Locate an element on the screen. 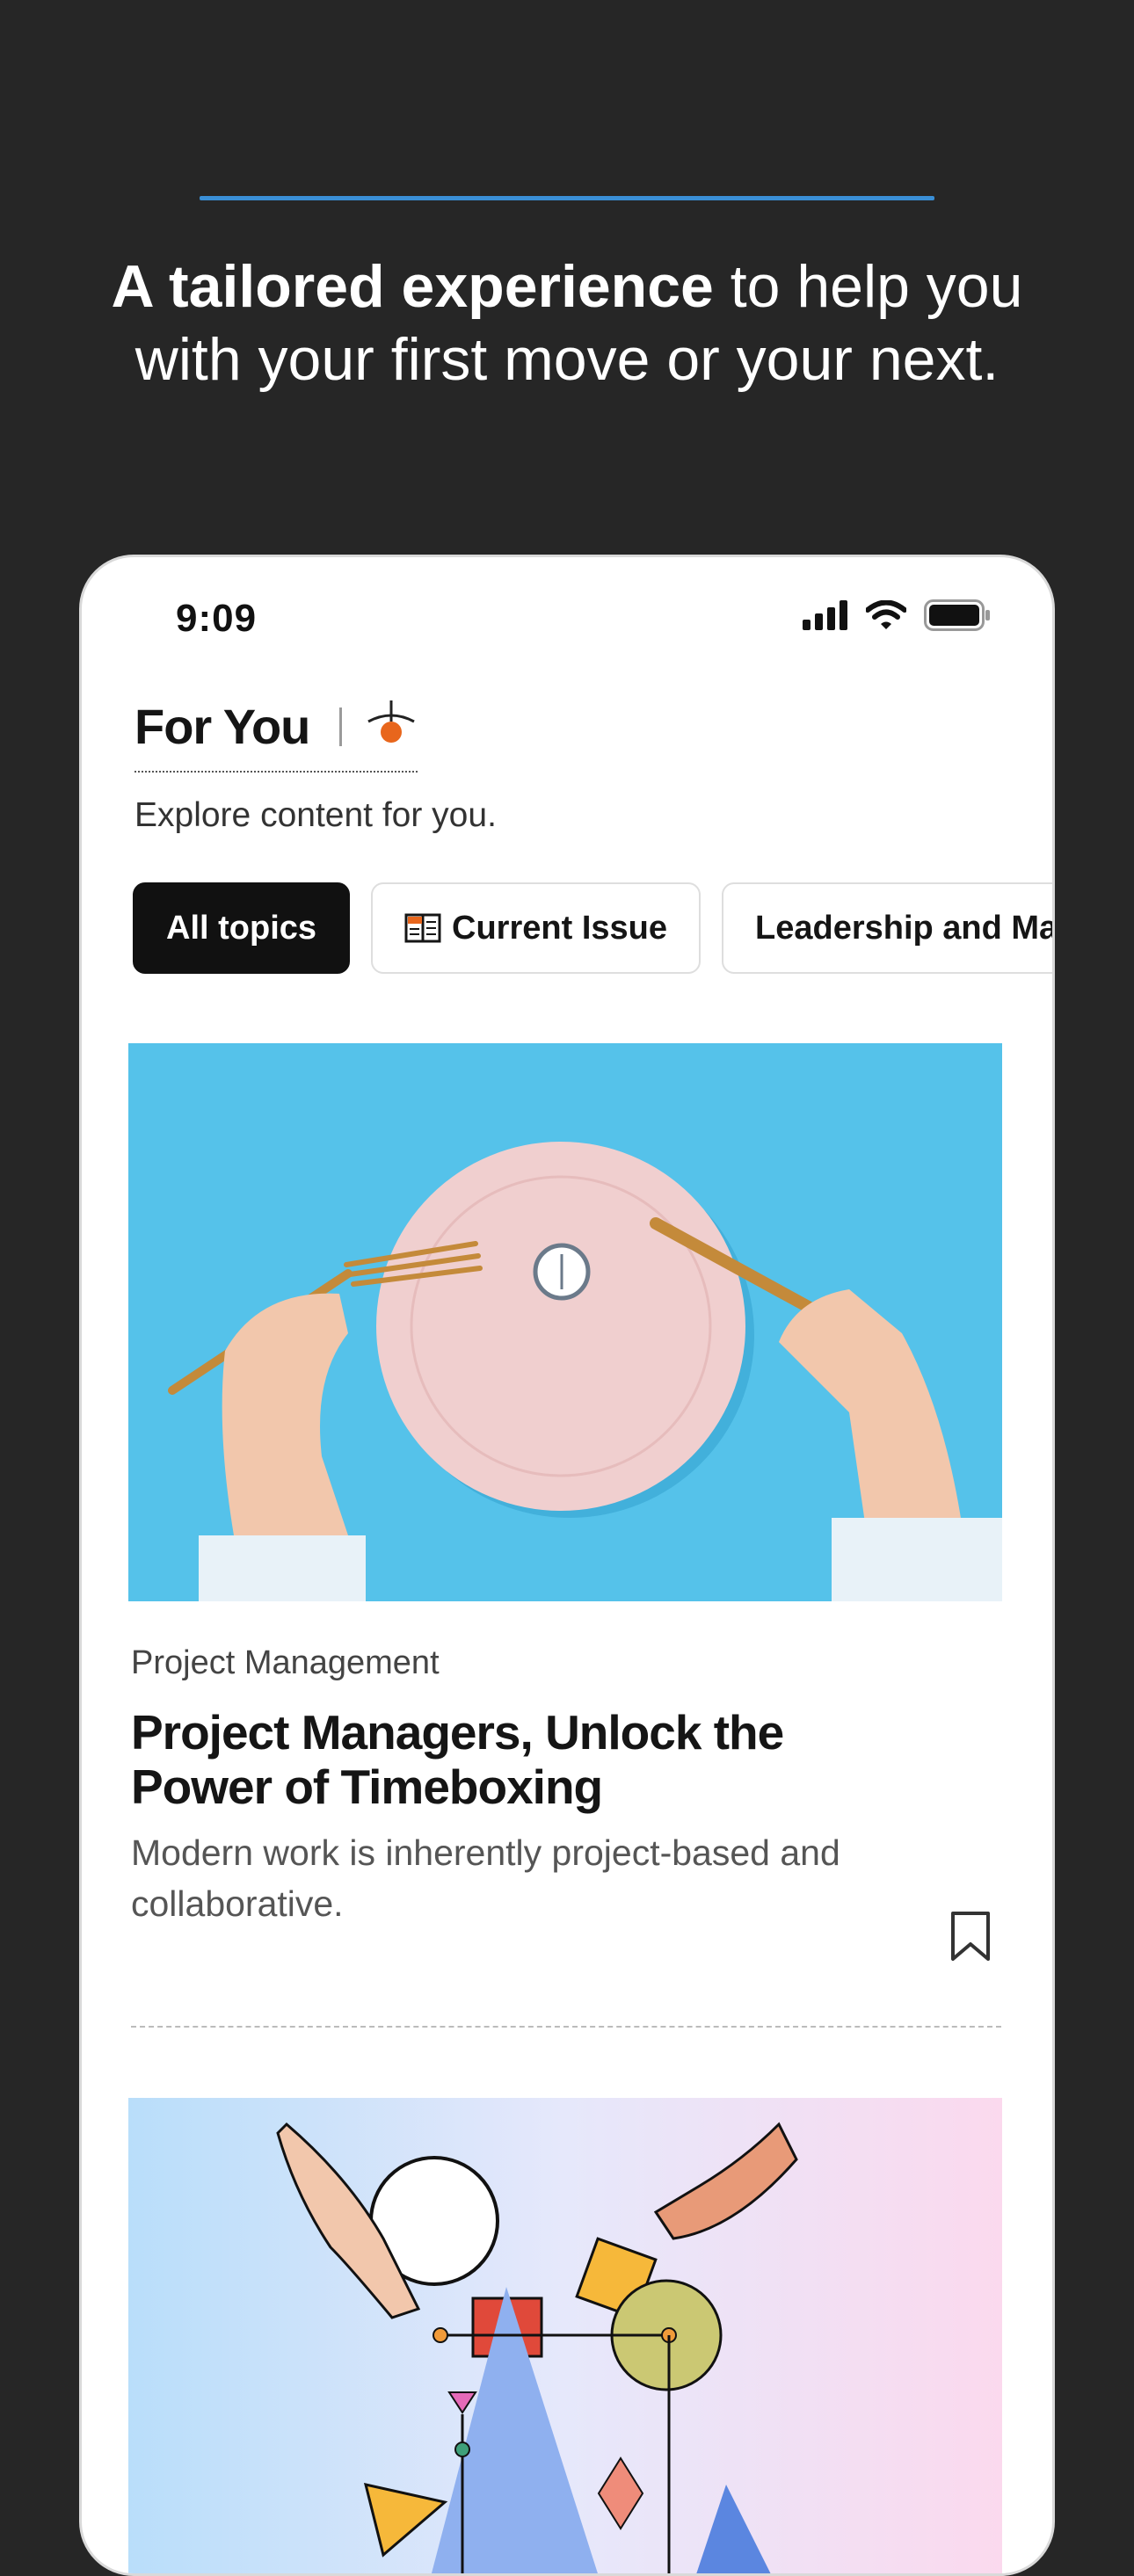  promo-headline-bold: A tailored experience is located at coordinates (413, 286).